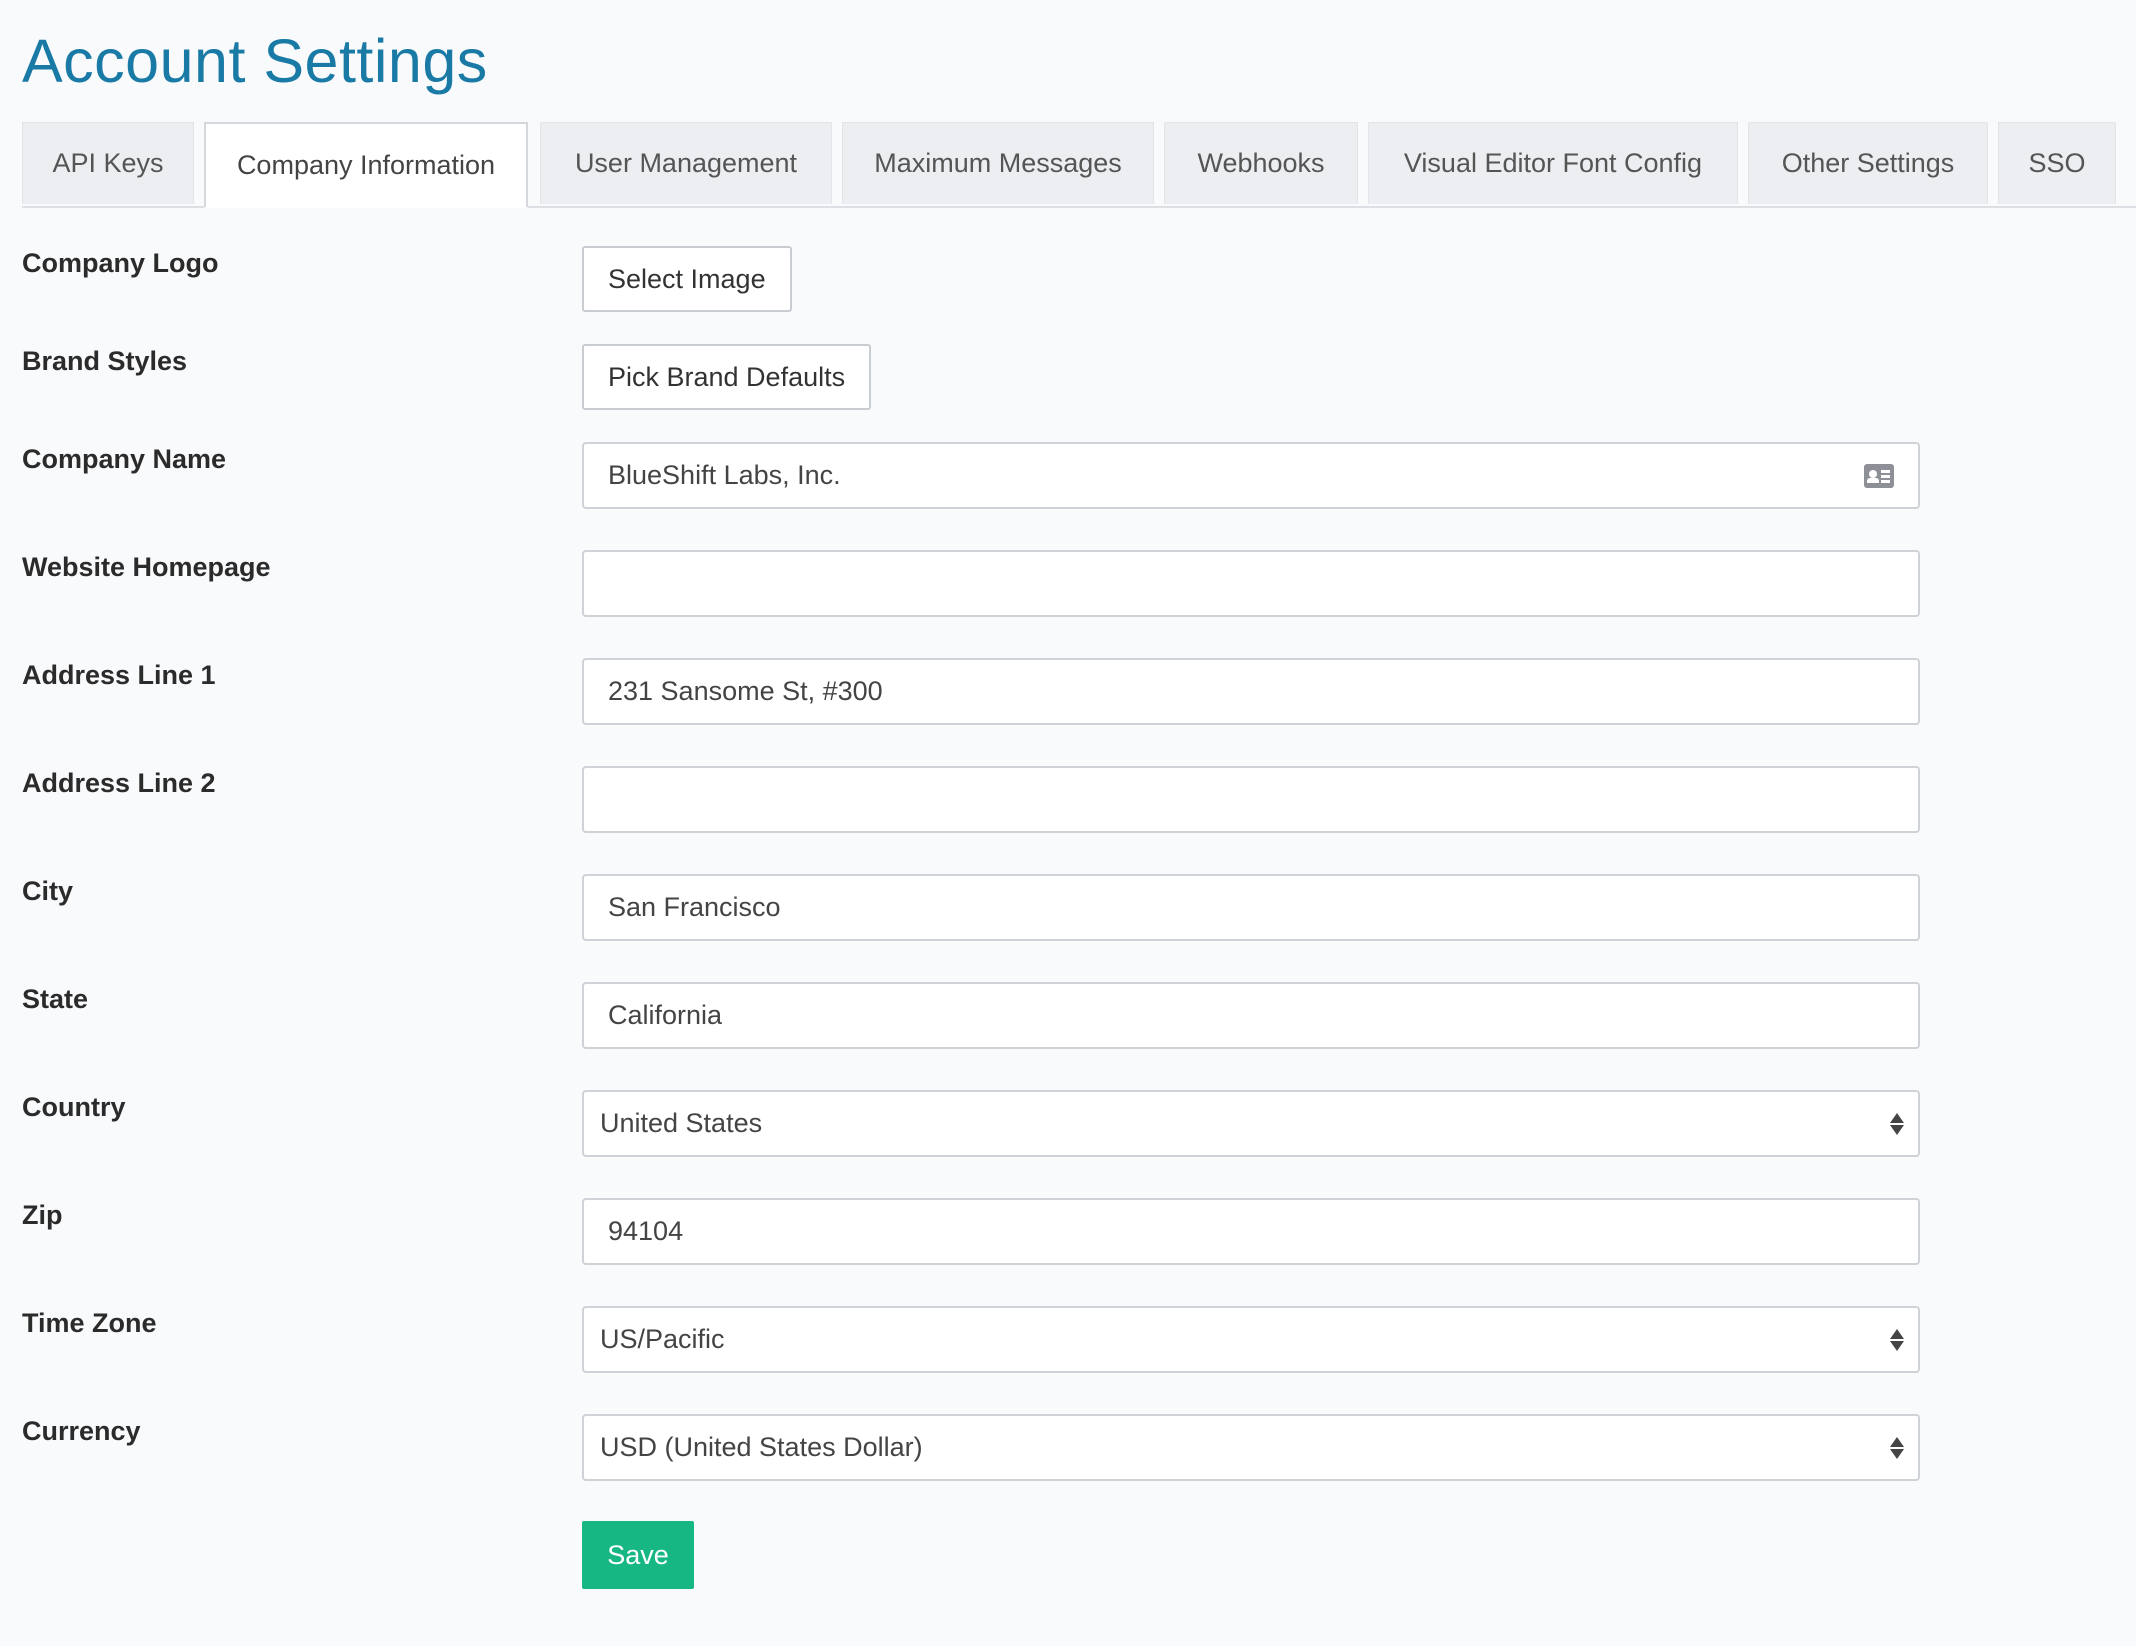  I want to click on tab-sso: SSO, so click(2057, 163).